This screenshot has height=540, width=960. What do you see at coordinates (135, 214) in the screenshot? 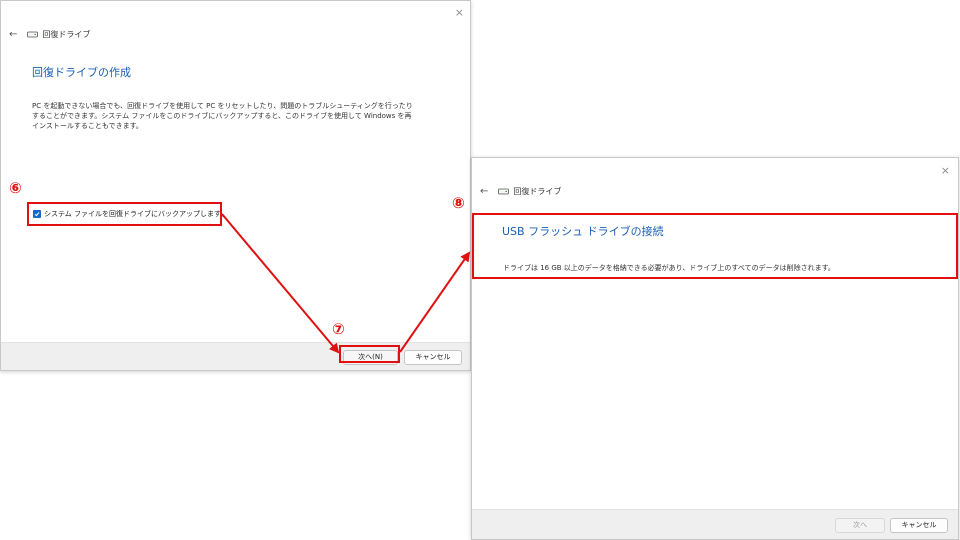
I see `checkbox-label: システム ファイルを回復ドライブにバックアップします。` at bounding box center [135, 214].